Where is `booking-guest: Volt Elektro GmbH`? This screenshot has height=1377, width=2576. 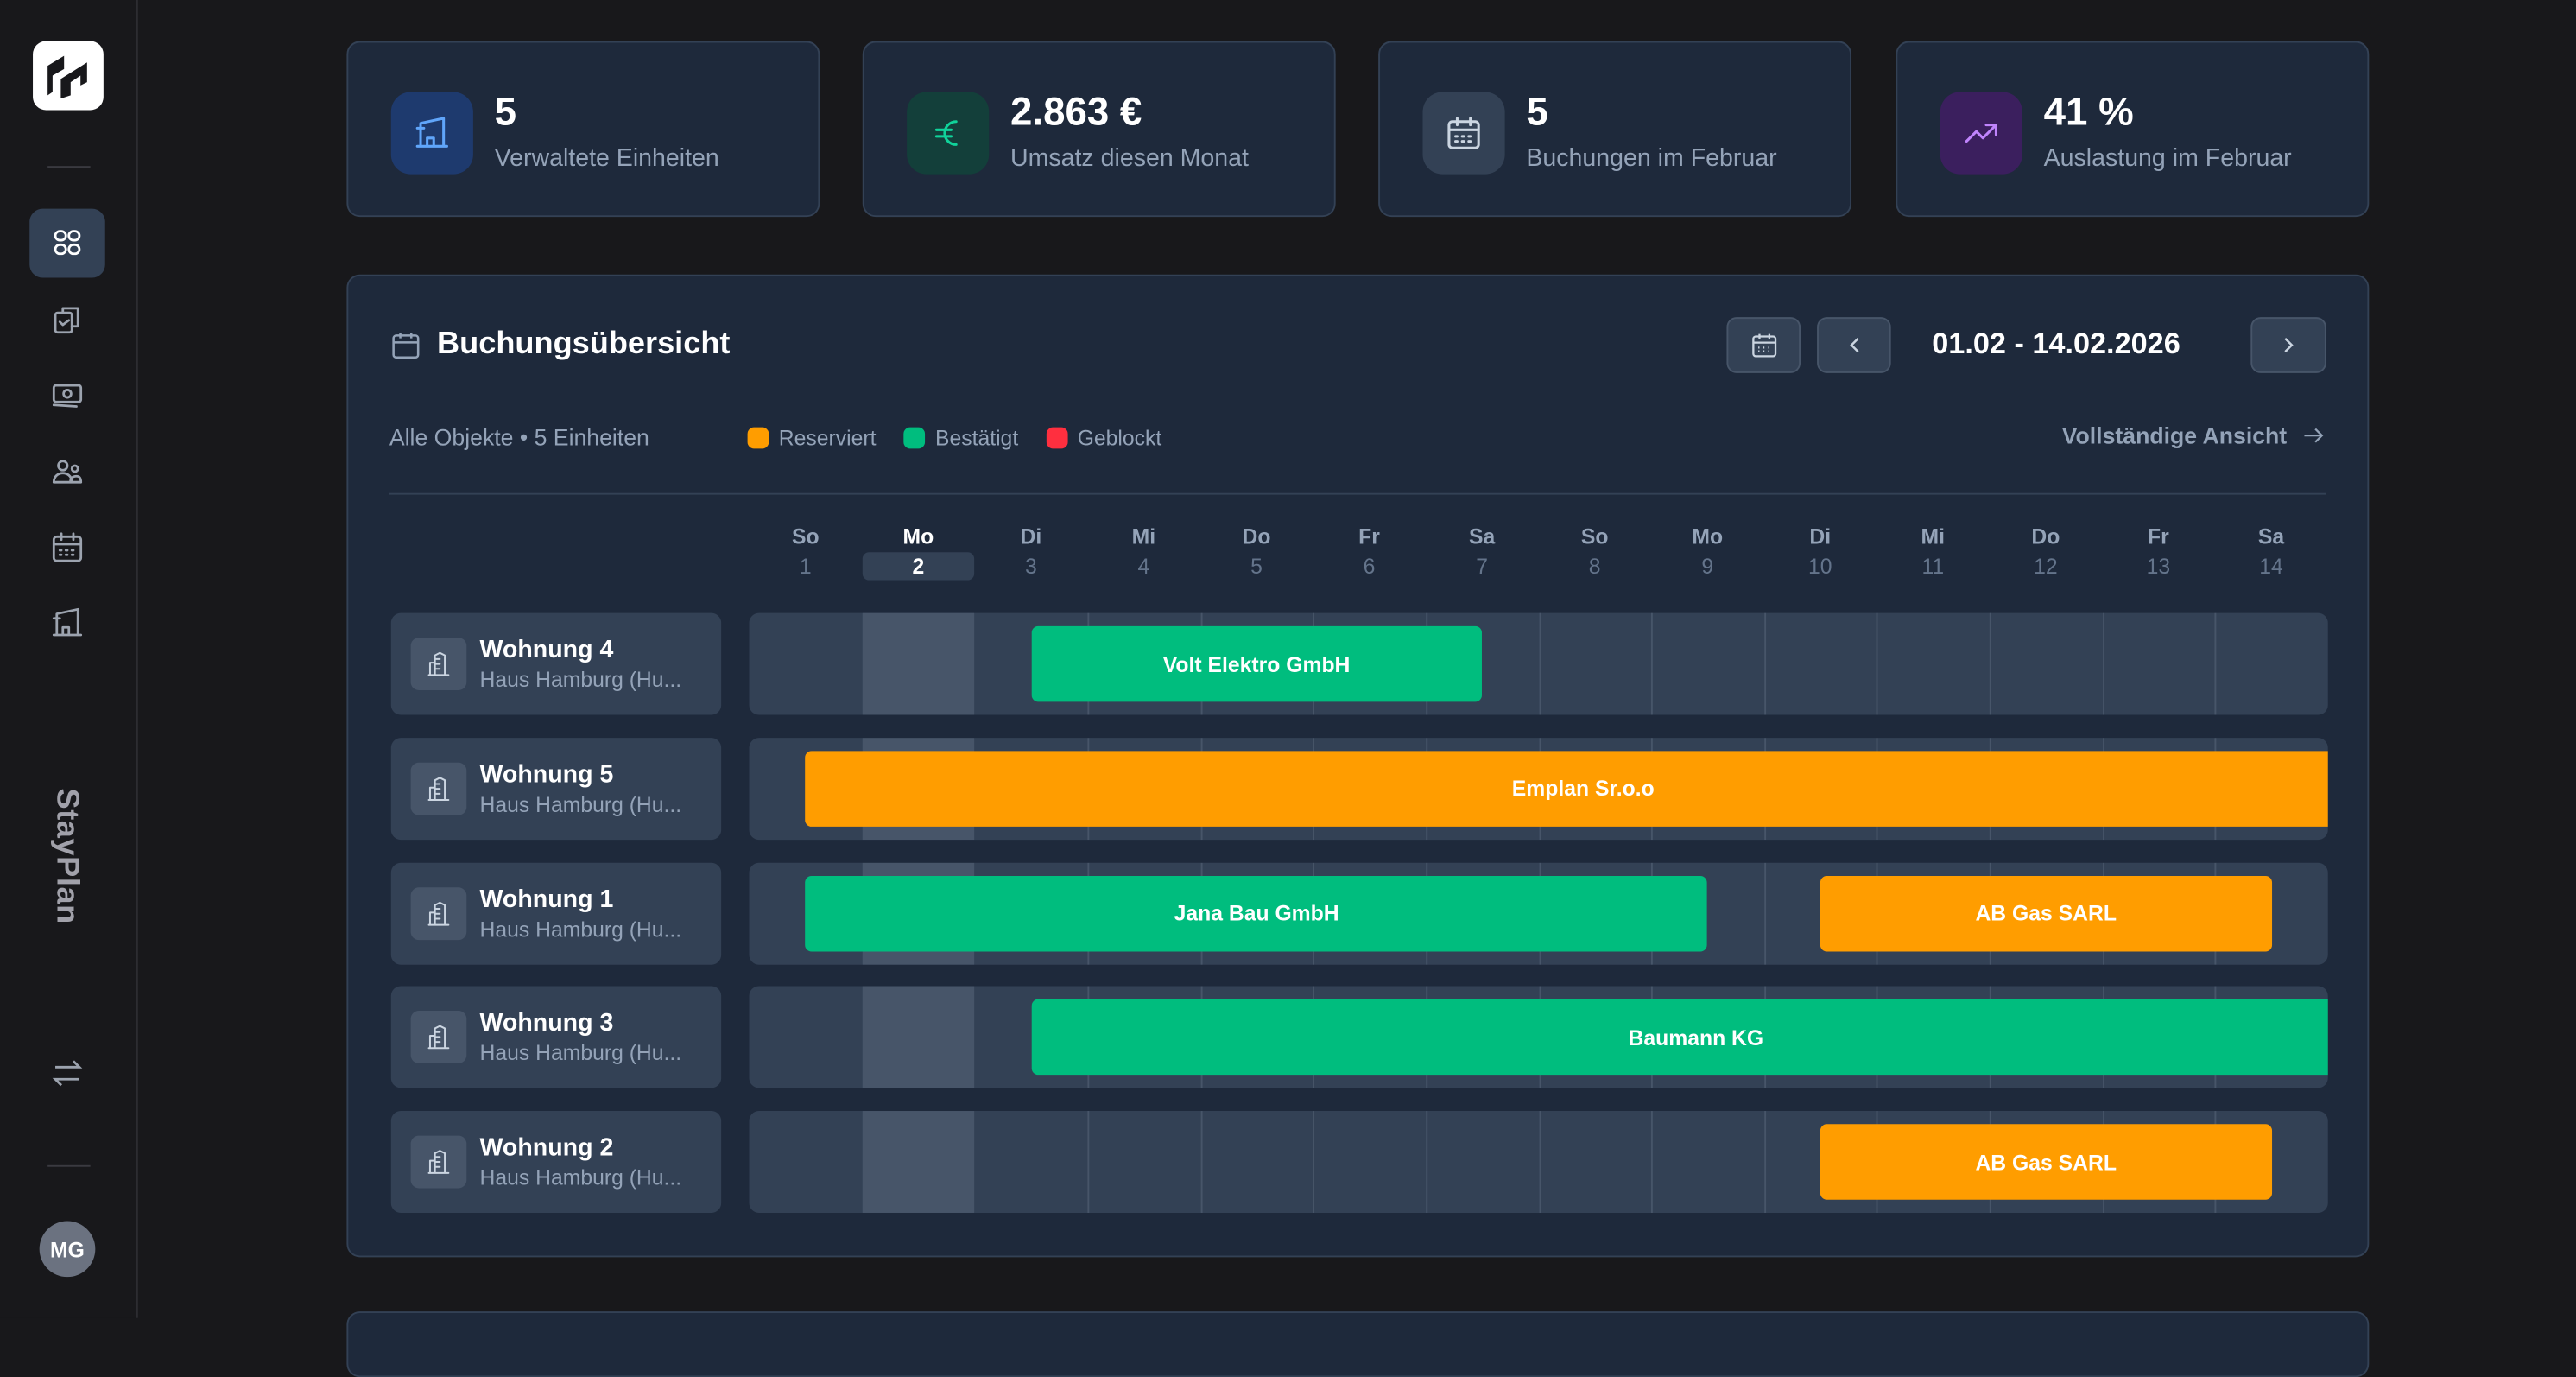
booking-guest: Volt Elektro GmbH is located at coordinates (1256, 664).